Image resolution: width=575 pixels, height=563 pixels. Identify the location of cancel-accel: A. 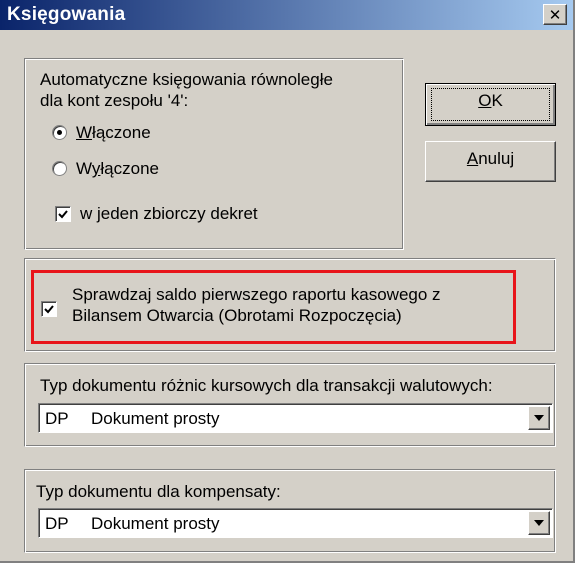
(472, 158).